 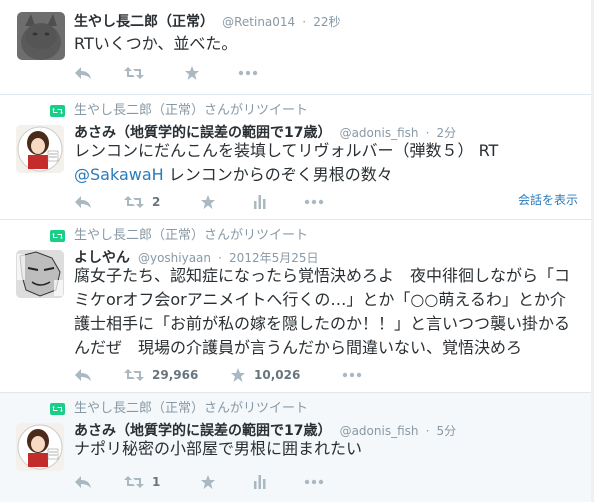 I want to click on like-count: 10,026, so click(x=277, y=375).